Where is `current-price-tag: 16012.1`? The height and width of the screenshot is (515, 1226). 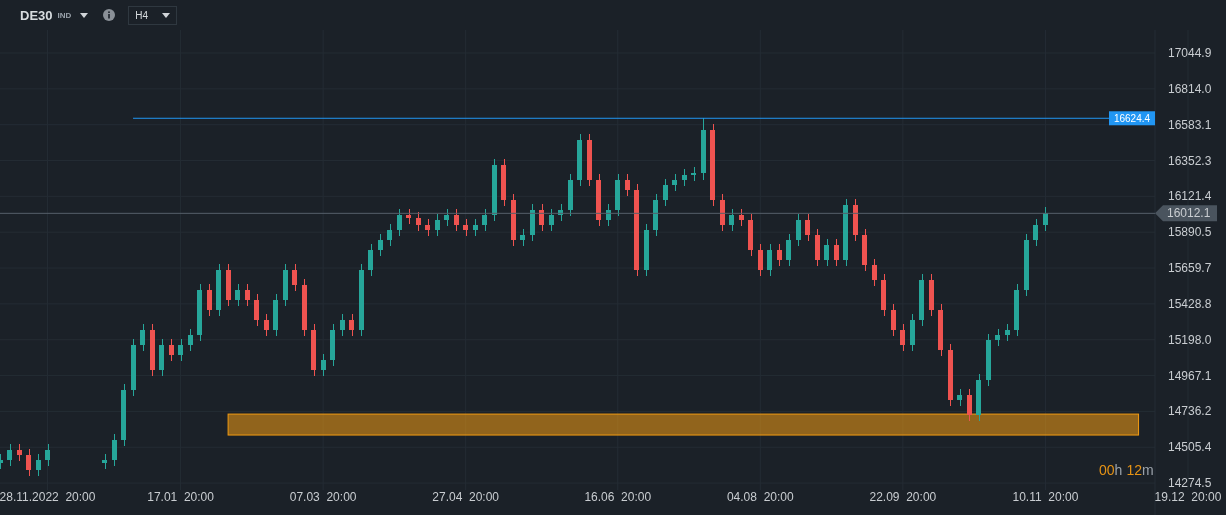 current-price-tag: 16012.1 is located at coordinates (1186, 213).